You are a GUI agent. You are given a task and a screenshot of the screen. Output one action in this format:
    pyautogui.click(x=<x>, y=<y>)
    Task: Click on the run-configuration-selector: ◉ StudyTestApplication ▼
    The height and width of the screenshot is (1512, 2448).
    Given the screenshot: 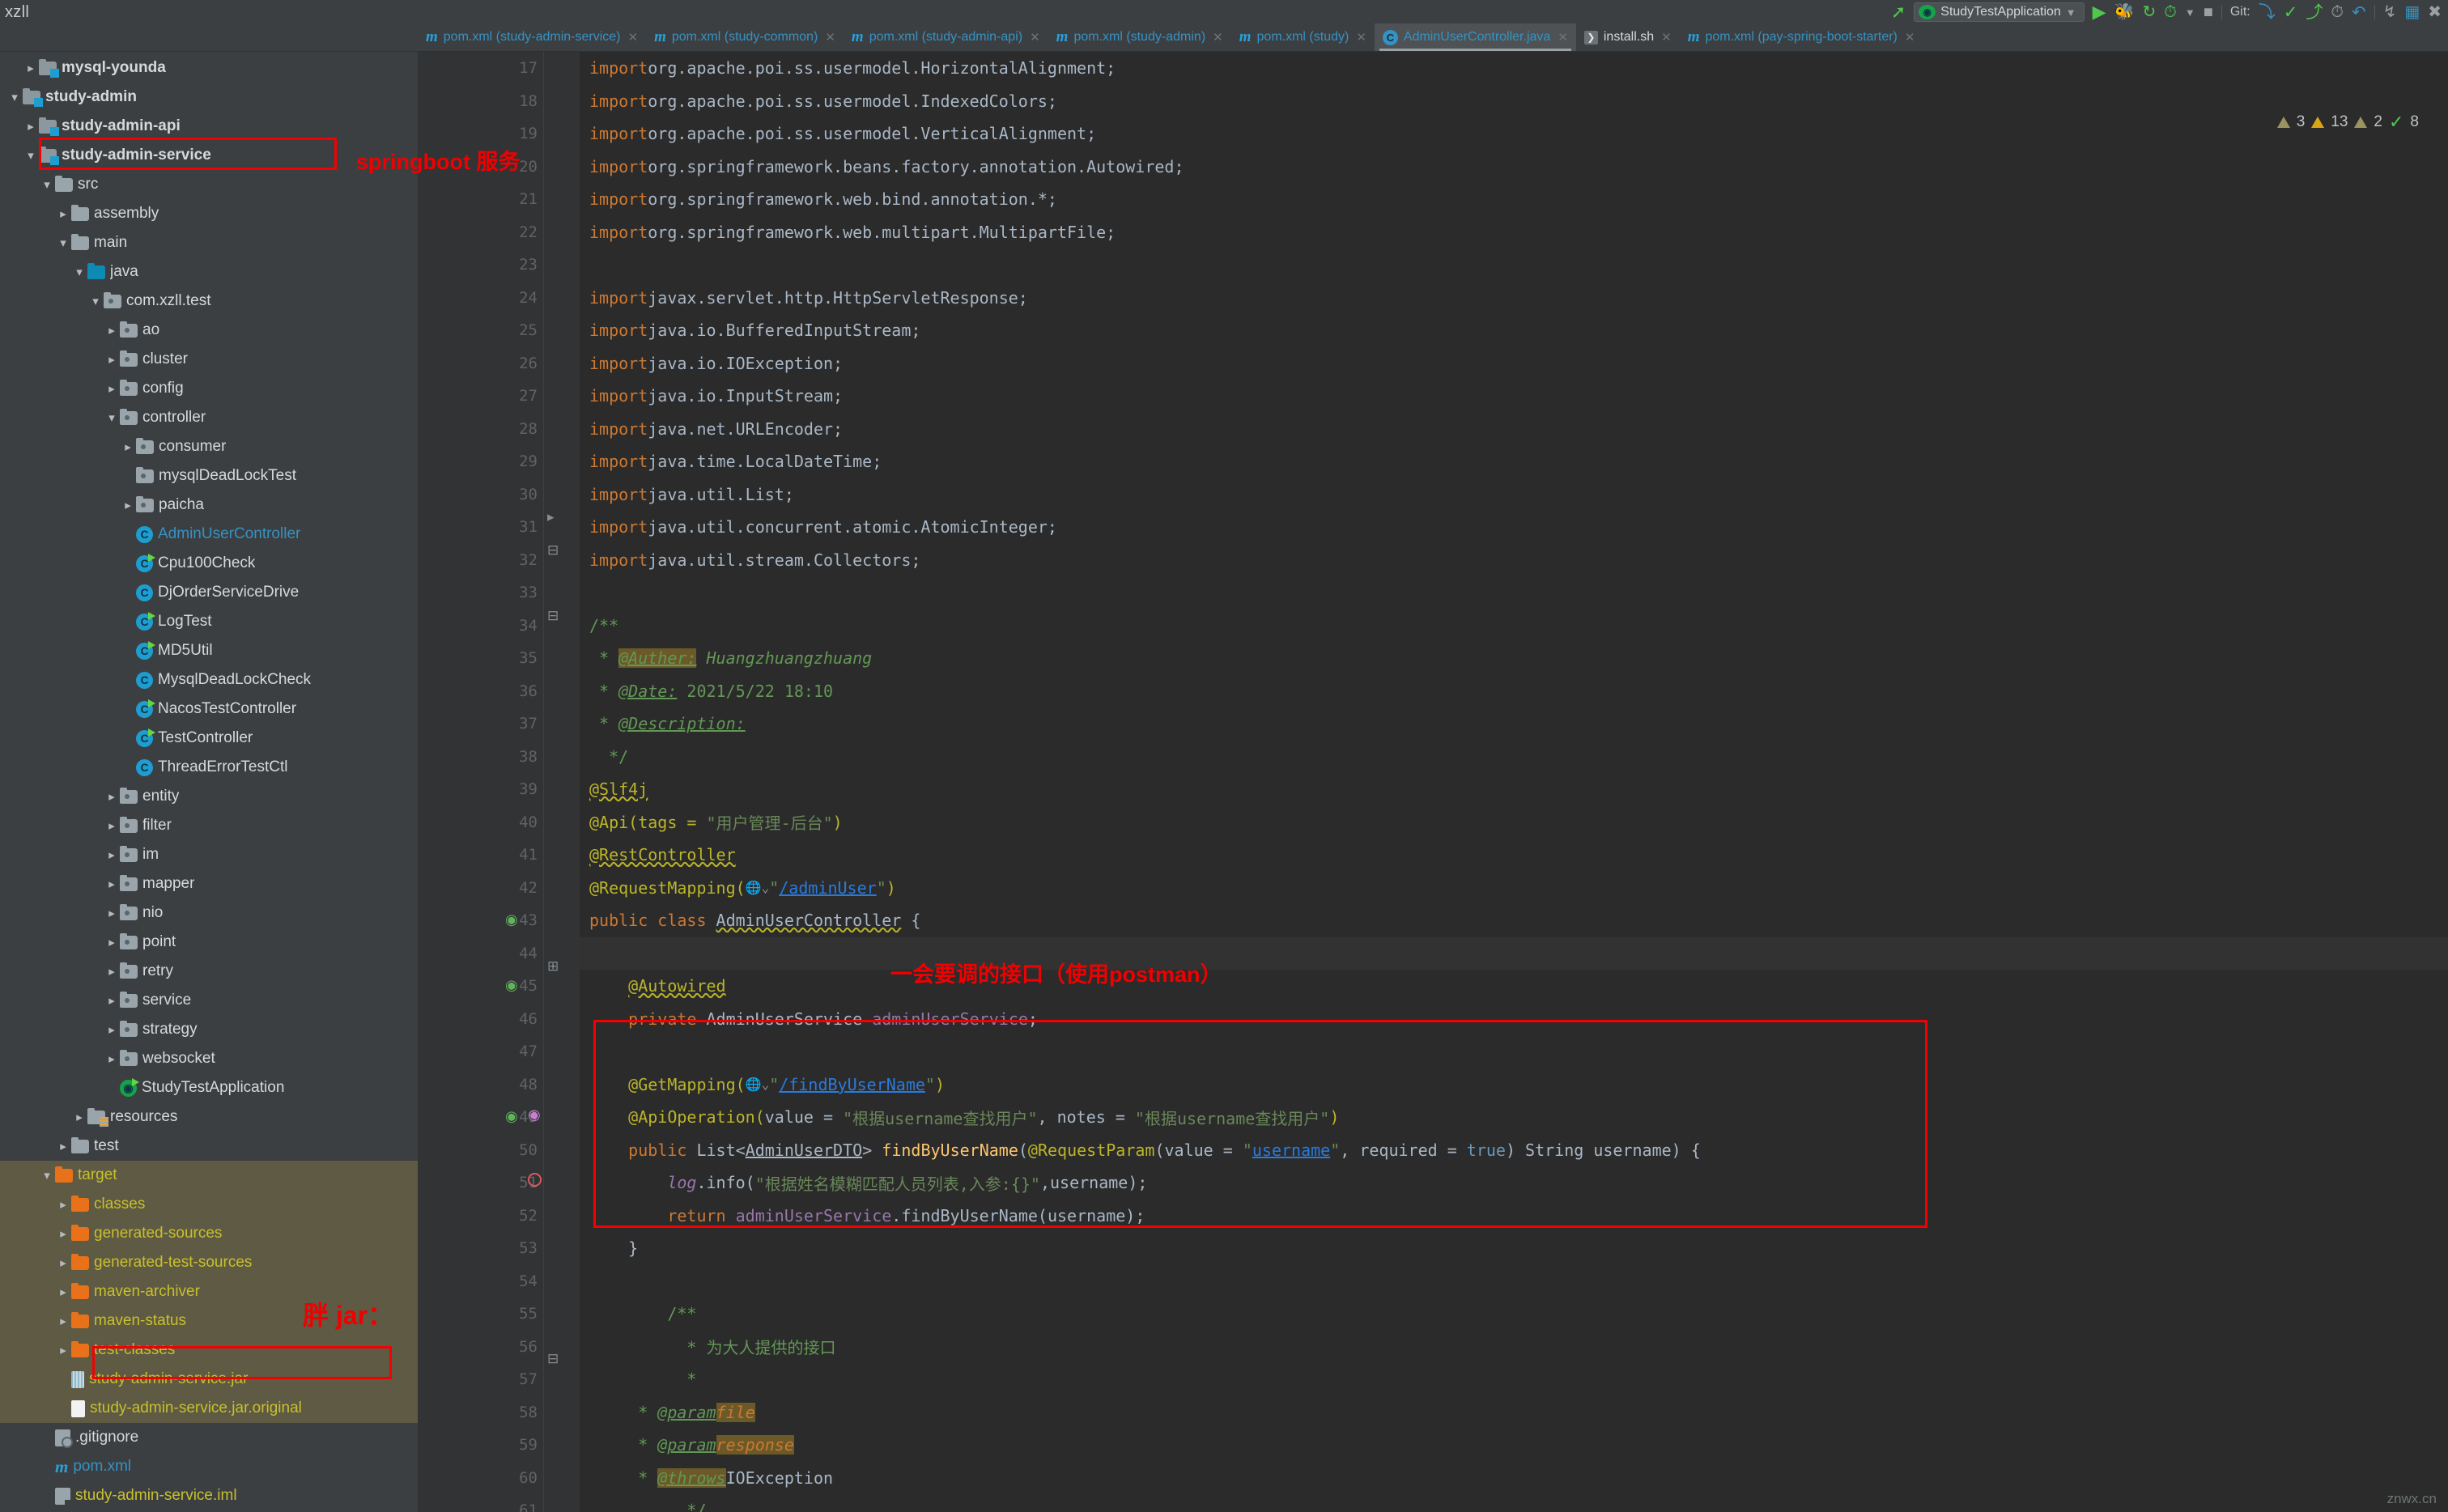 What is the action you would take?
    pyautogui.click(x=1999, y=12)
    